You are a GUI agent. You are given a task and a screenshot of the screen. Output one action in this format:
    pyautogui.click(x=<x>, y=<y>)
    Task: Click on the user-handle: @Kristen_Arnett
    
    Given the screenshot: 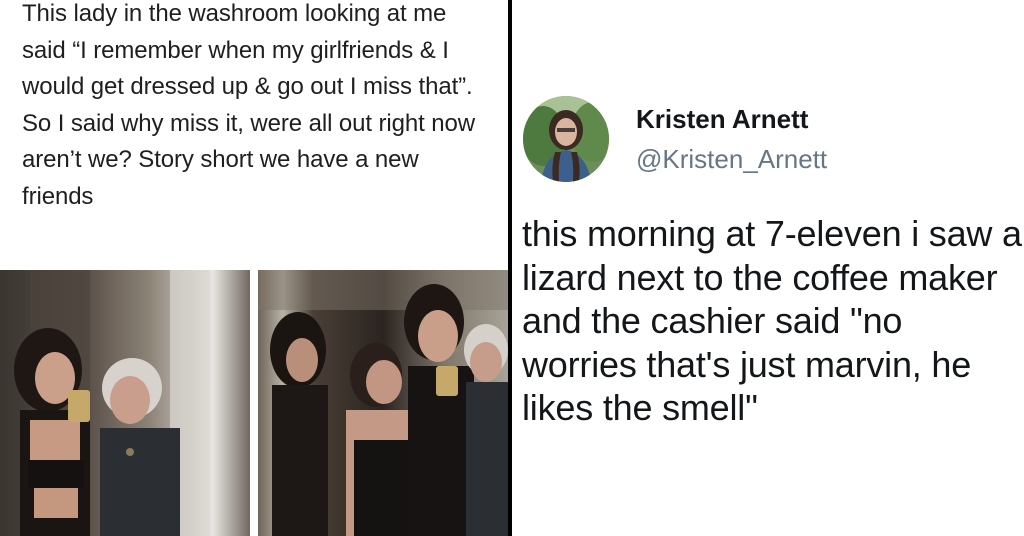 What is the action you would take?
    pyautogui.click(x=731, y=159)
    